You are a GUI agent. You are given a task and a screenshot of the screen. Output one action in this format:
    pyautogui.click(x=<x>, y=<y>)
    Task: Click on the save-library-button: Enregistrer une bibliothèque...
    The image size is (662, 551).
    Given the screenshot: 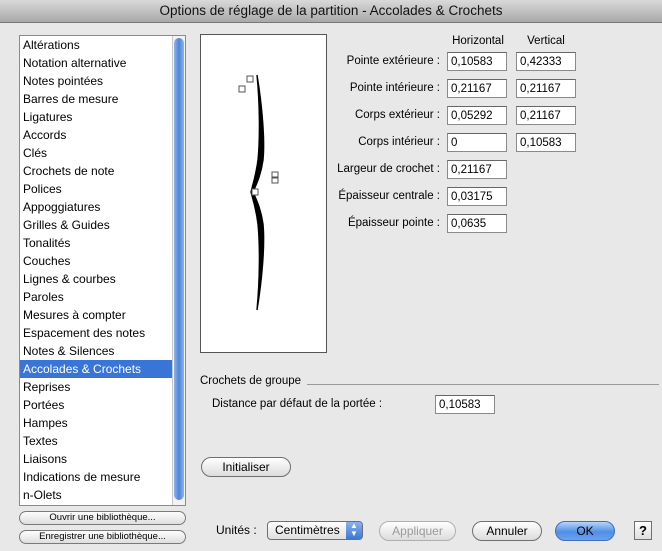 What is the action you would take?
    pyautogui.click(x=102, y=537)
    